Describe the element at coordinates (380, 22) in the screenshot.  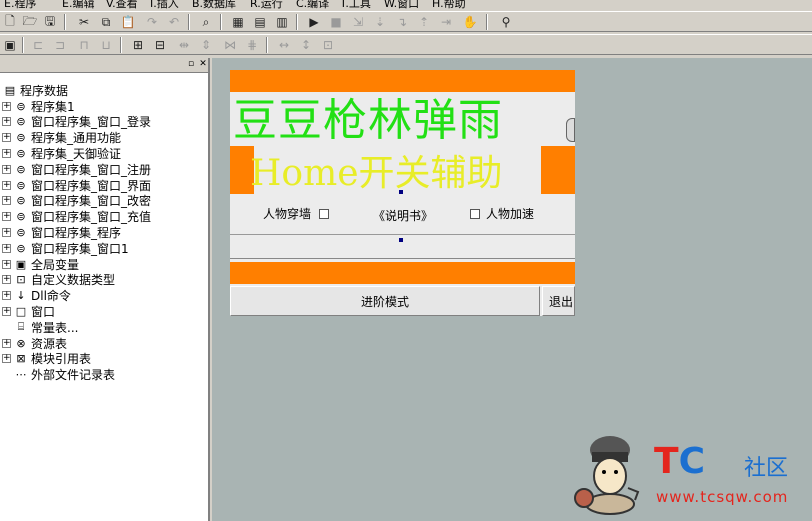
I see `step-into-icon: ⇣` at that location.